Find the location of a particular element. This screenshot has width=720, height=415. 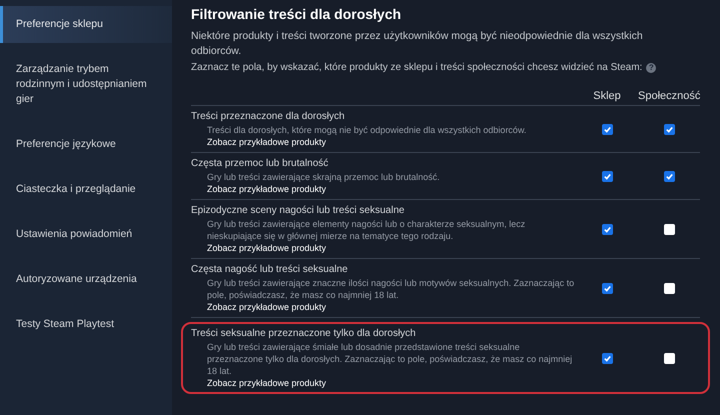

sidebar-item: Ciasteczka i przeglądanie is located at coordinates (86, 189).